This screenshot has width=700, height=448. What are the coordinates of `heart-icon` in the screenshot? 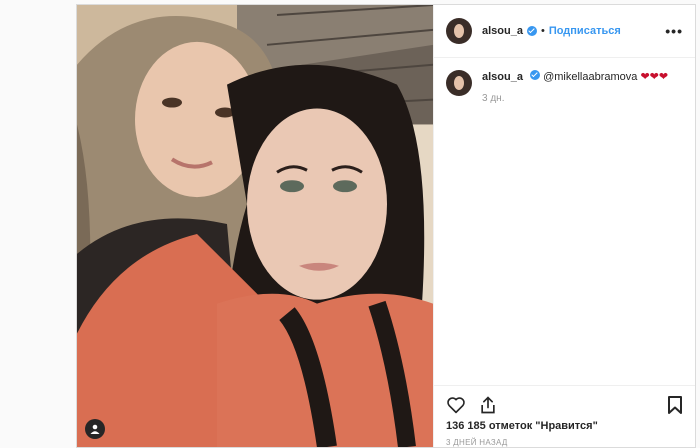 It's located at (456, 405).